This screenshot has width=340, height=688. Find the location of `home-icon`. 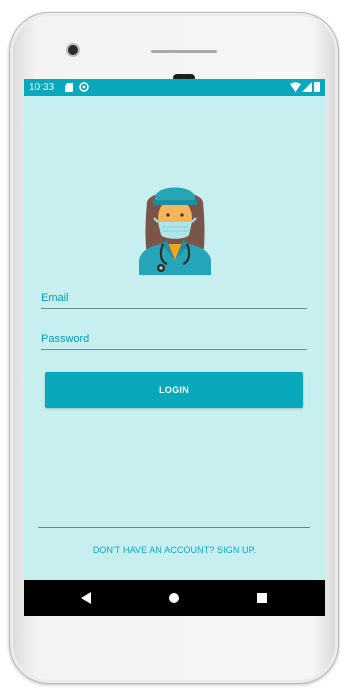

home-icon is located at coordinates (174, 598).